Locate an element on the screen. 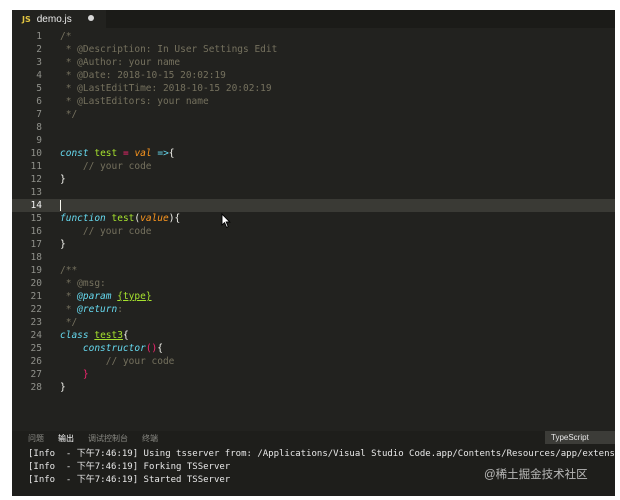 The image size is (620, 500). line-number: 19 is located at coordinates (36, 270).